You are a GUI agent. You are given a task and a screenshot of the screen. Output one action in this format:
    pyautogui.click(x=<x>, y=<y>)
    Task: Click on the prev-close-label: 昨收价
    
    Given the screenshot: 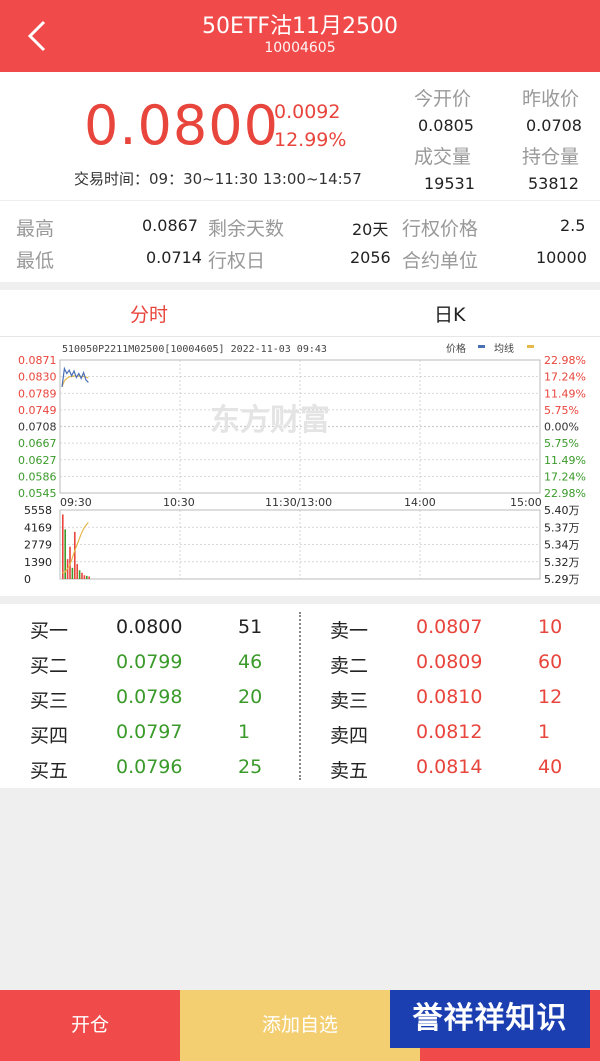 What is the action you would take?
    pyautogui.click(x=551, y=99)
    